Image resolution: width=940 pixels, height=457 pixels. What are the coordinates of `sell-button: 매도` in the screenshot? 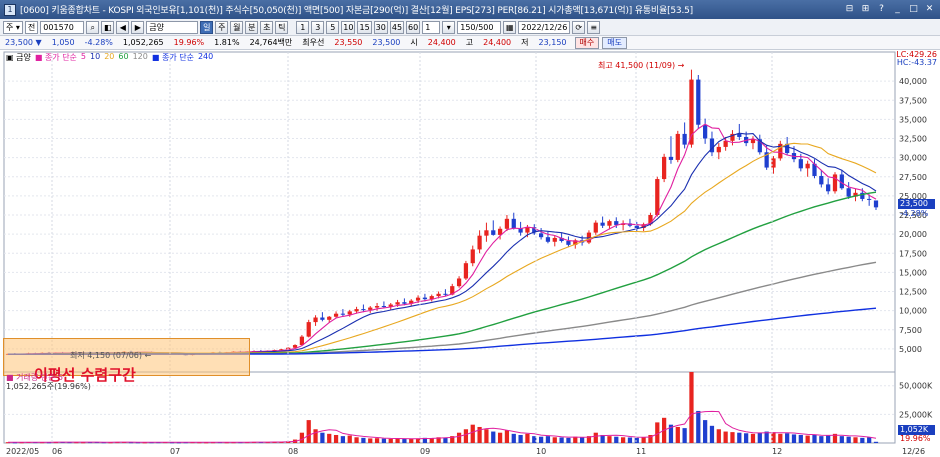 It's located at (614, 42).